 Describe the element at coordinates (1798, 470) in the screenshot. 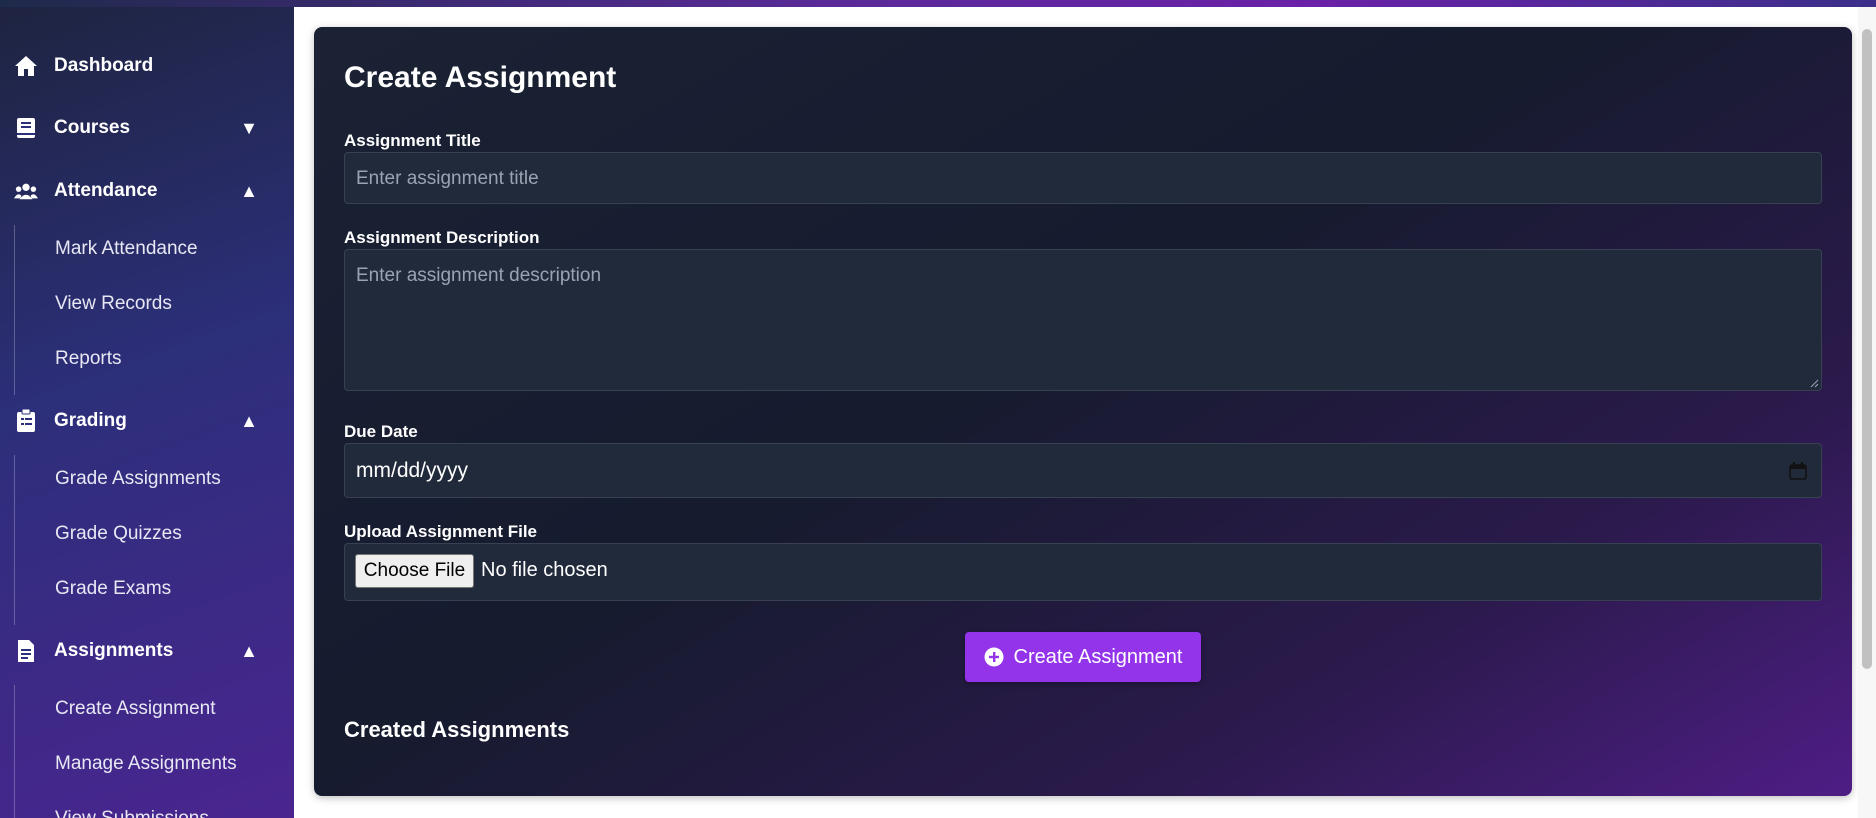

I see `calendar-icon` at that location.